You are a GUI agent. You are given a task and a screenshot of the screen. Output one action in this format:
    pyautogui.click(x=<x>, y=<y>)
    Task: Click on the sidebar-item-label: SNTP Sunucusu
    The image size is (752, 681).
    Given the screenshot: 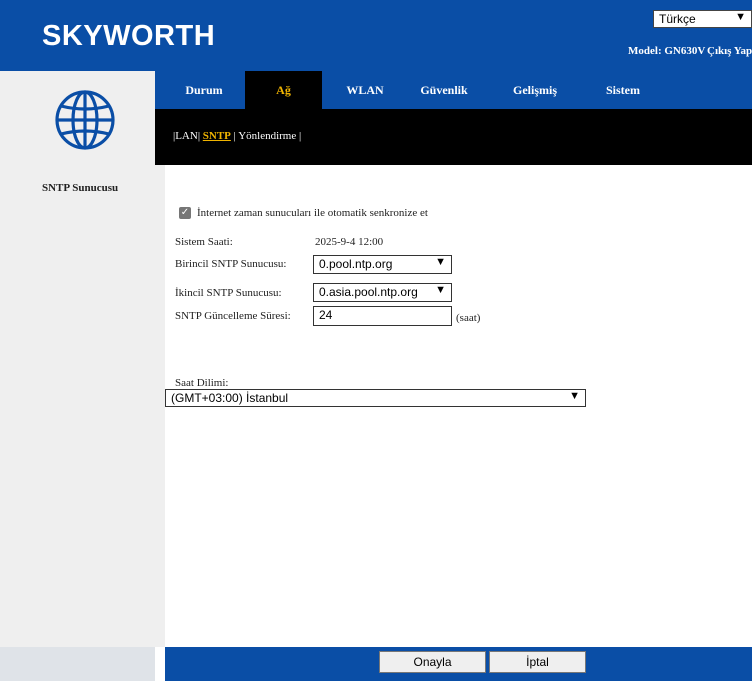 What is the action you would take?
    pyautogui.click(x=80, y=188)
    